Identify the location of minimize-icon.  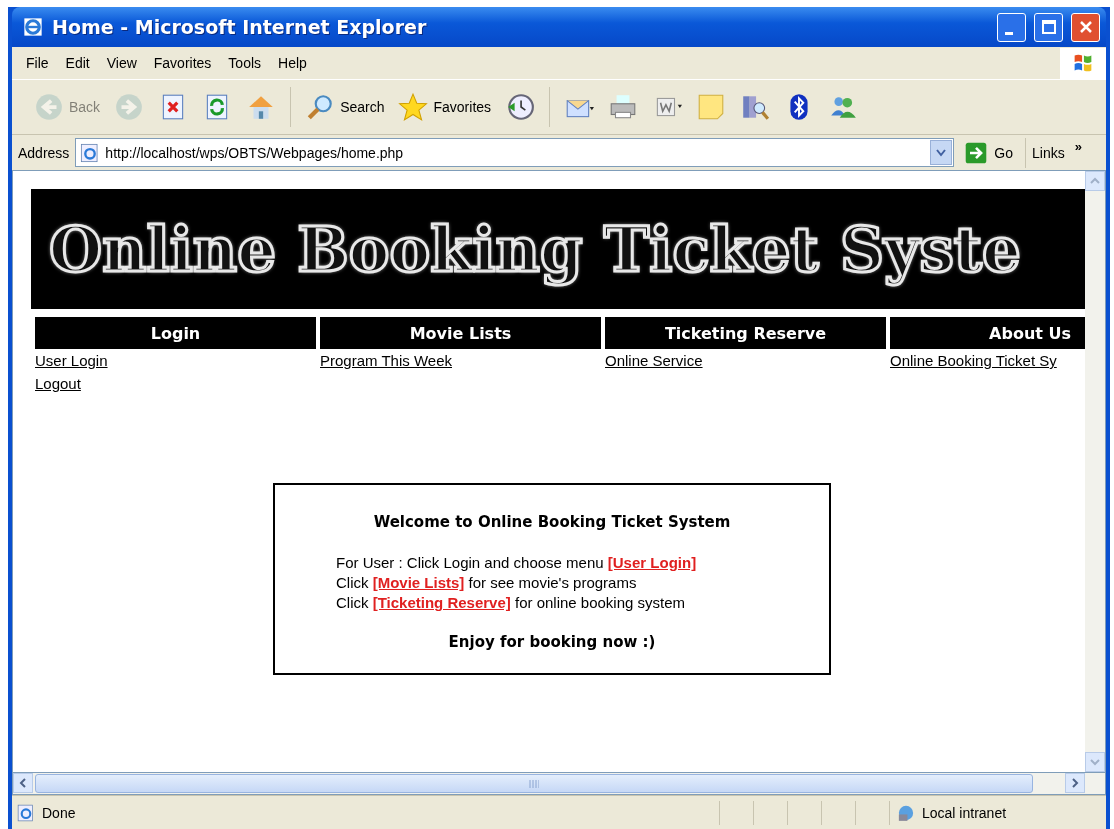
(1008, 33).